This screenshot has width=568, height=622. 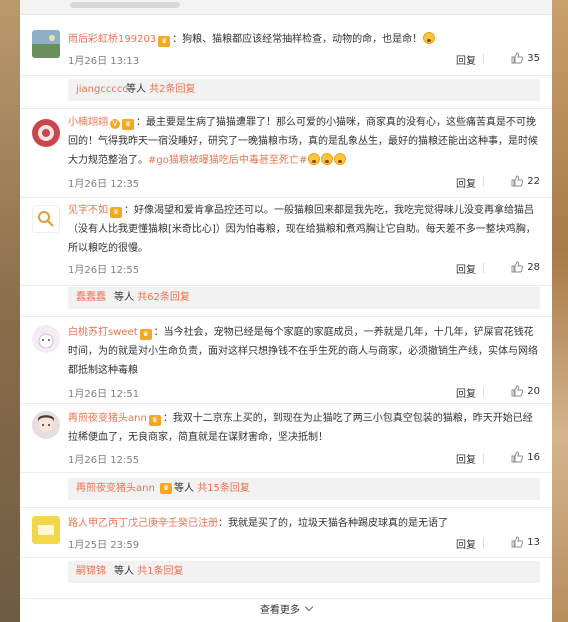 I want to click on comment-meta: 1月26日 12:51 回复 20, so click(x=304, y=393).